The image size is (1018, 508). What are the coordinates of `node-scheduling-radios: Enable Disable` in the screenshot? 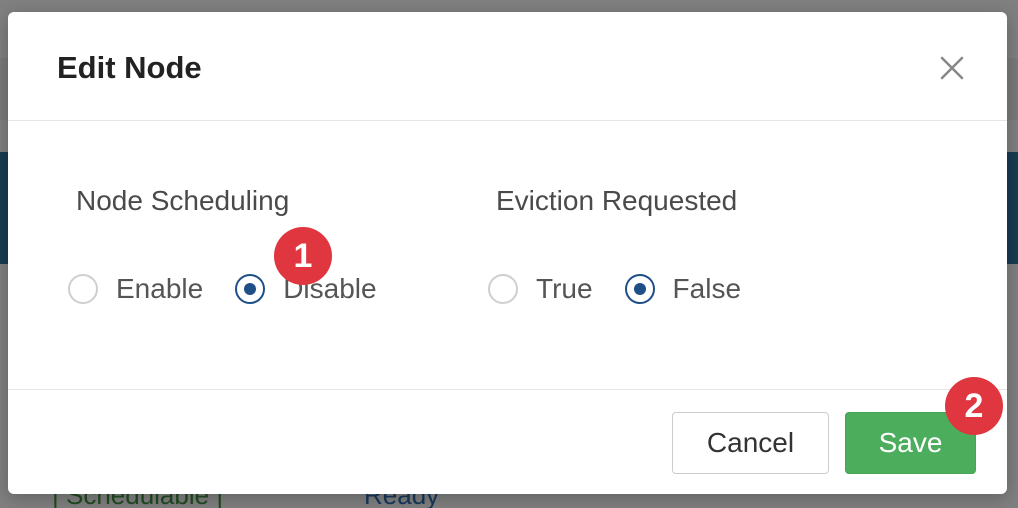 It's located at (238, 289).